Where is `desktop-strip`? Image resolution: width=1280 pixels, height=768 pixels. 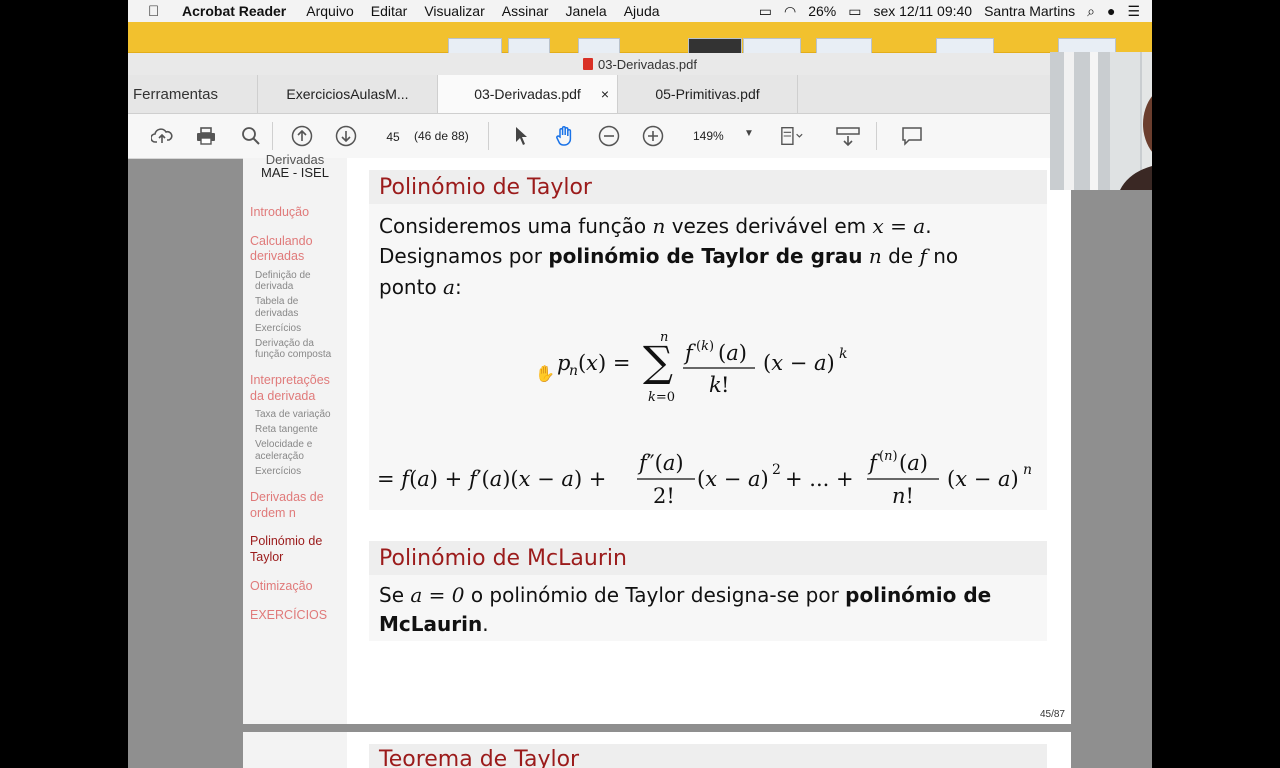
desktop-strip is located at coordinates (640, 38).